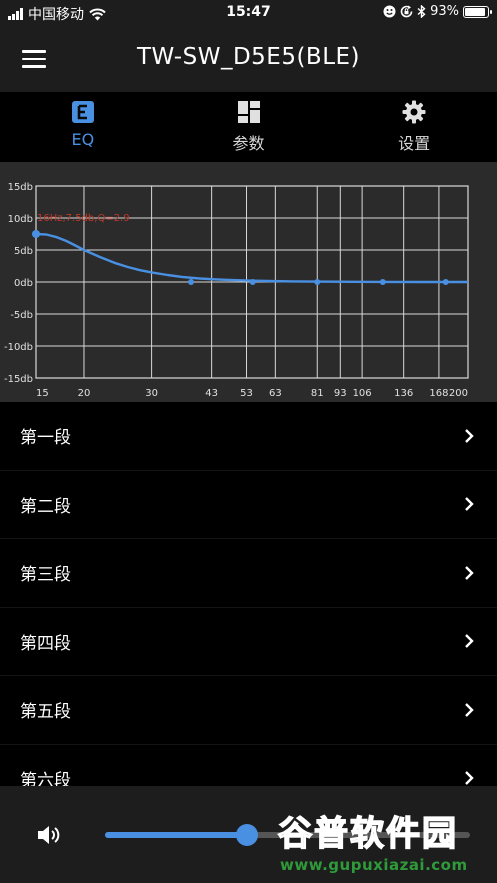 The image size is (497, 883). Describe the element at coordinates (82, 112) in the screenshot. I see `eq-icon` at that location.